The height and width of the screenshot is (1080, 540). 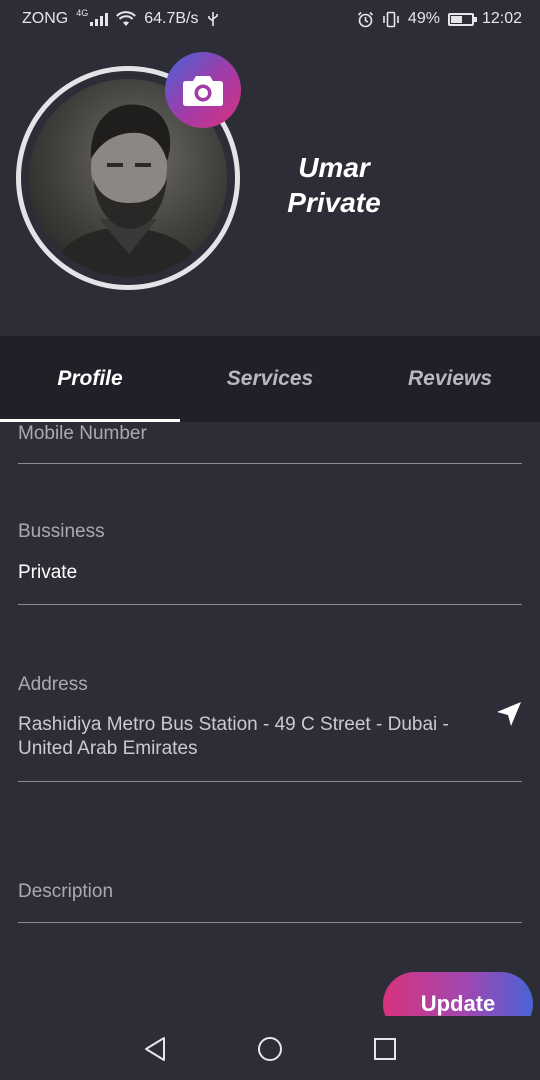 What do you see at coordinates (82, 13) in the screenshot?
I see `network-type: 4G` at bounding box center [82, 13].